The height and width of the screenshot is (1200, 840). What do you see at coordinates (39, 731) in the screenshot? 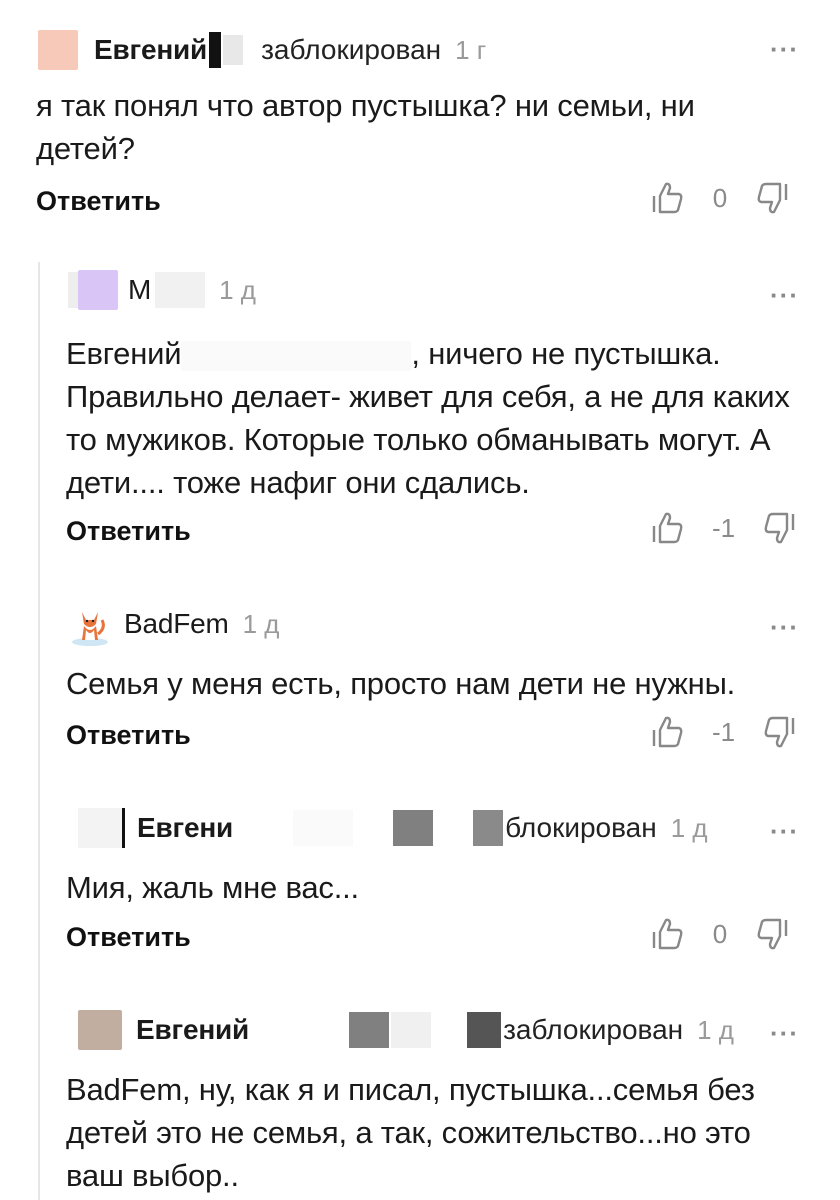
I see `thread-line` at bounding box center [39, 731].